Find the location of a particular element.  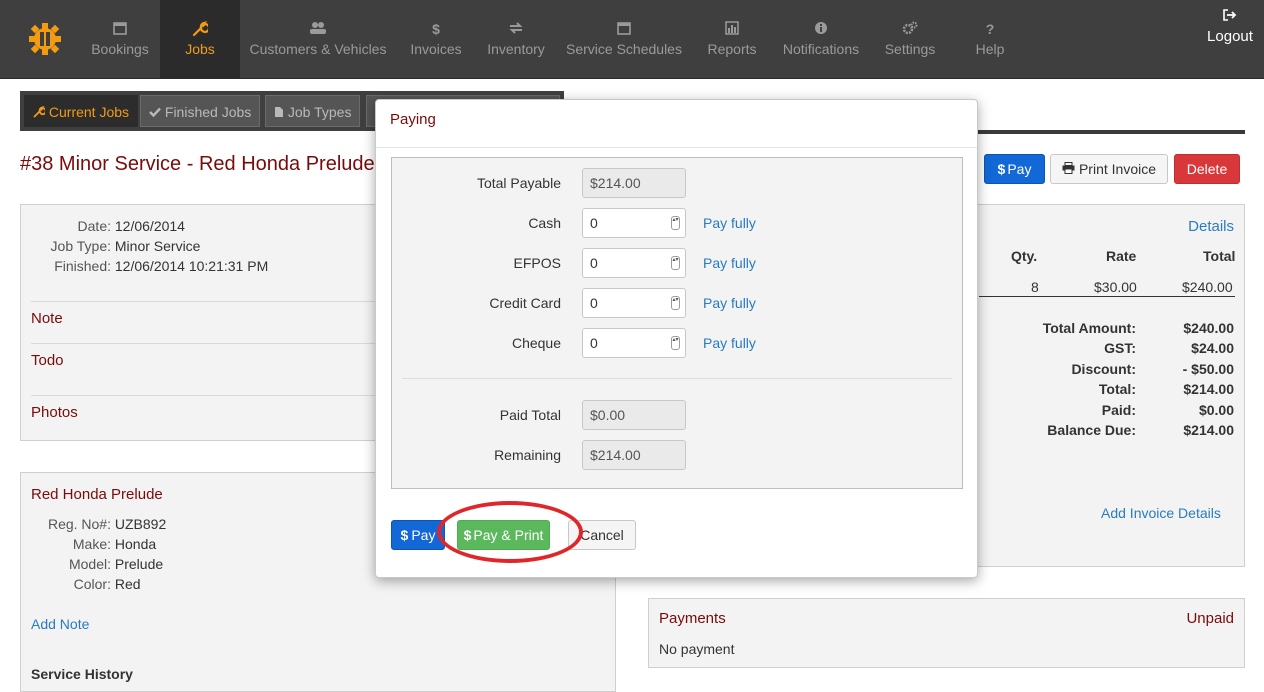

vehicle-reg-row: Reg. No#: UZB892 is located at coordinates (93, 524).